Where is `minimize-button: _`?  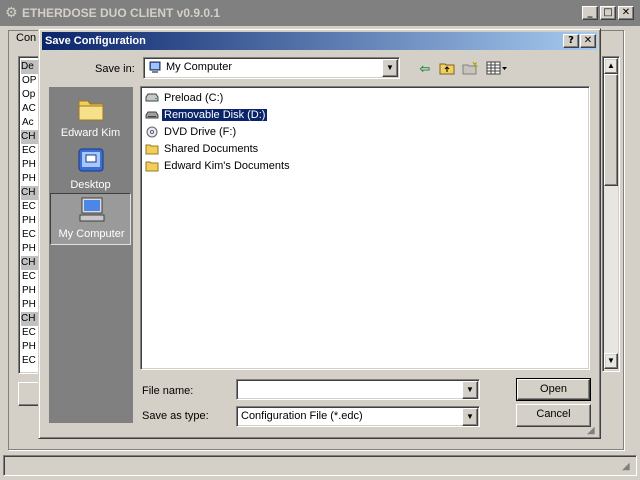
minimize-button: _ is located at coordinates (590, 13).